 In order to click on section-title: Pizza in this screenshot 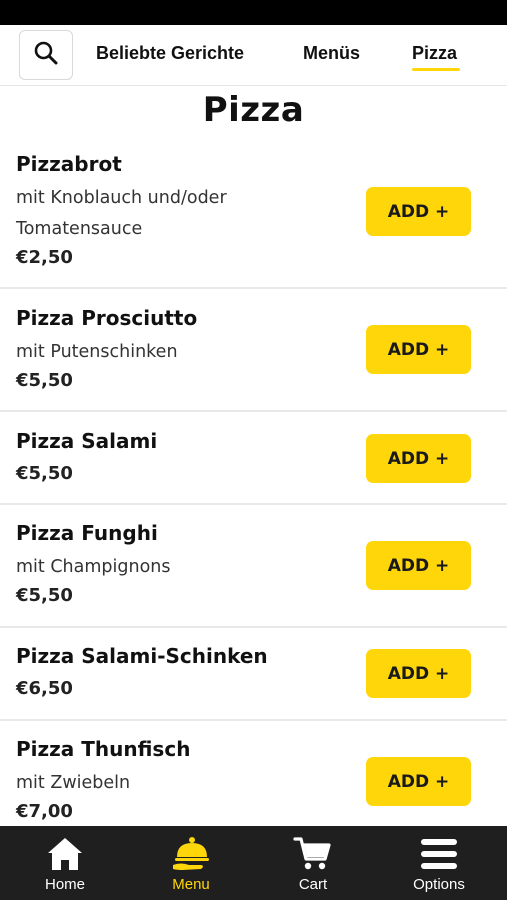, I will do `click(253, 110)`.